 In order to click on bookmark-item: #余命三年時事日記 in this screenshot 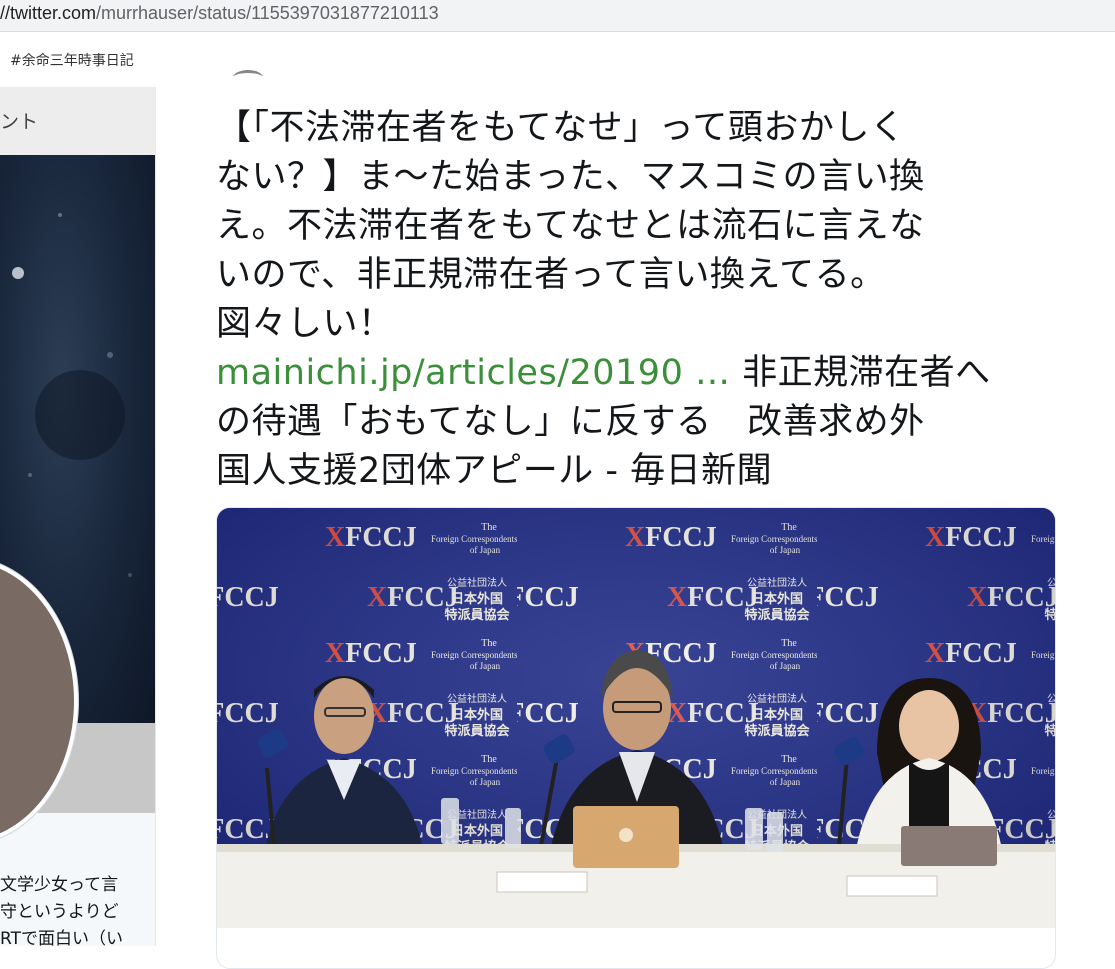, I will do `click(72, 60)`.